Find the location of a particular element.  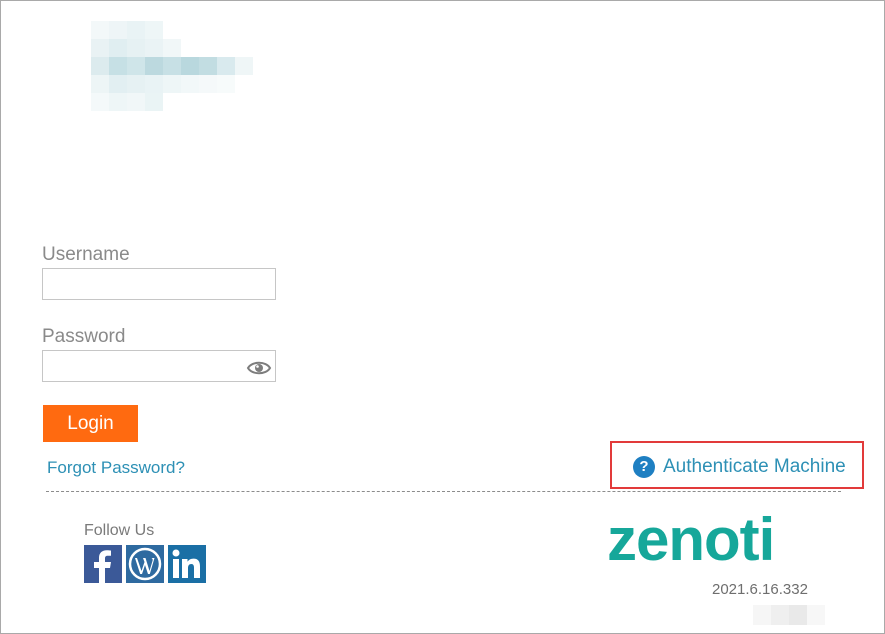

wordpress-icon is located at coordinates (145, 564).